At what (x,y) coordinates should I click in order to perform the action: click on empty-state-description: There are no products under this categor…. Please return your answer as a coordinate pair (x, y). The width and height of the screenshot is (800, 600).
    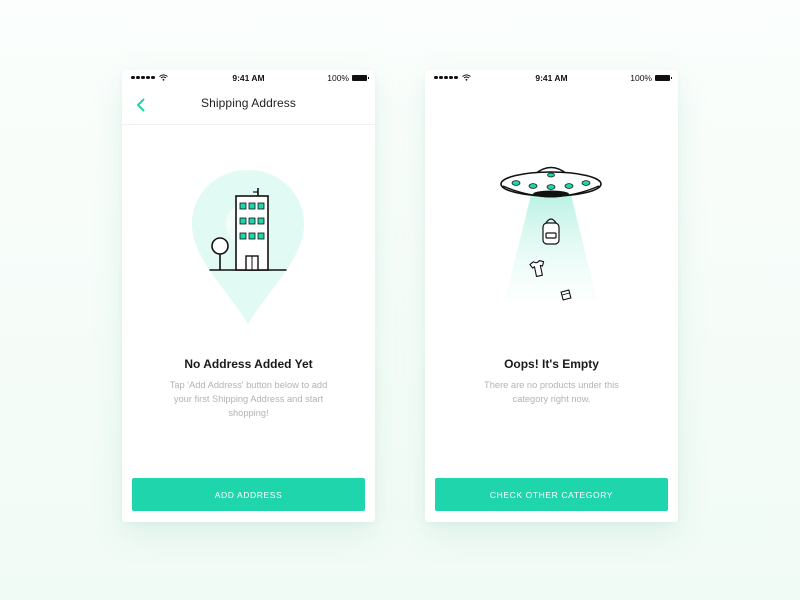
    Looking at the image, I should click on (551, 392).